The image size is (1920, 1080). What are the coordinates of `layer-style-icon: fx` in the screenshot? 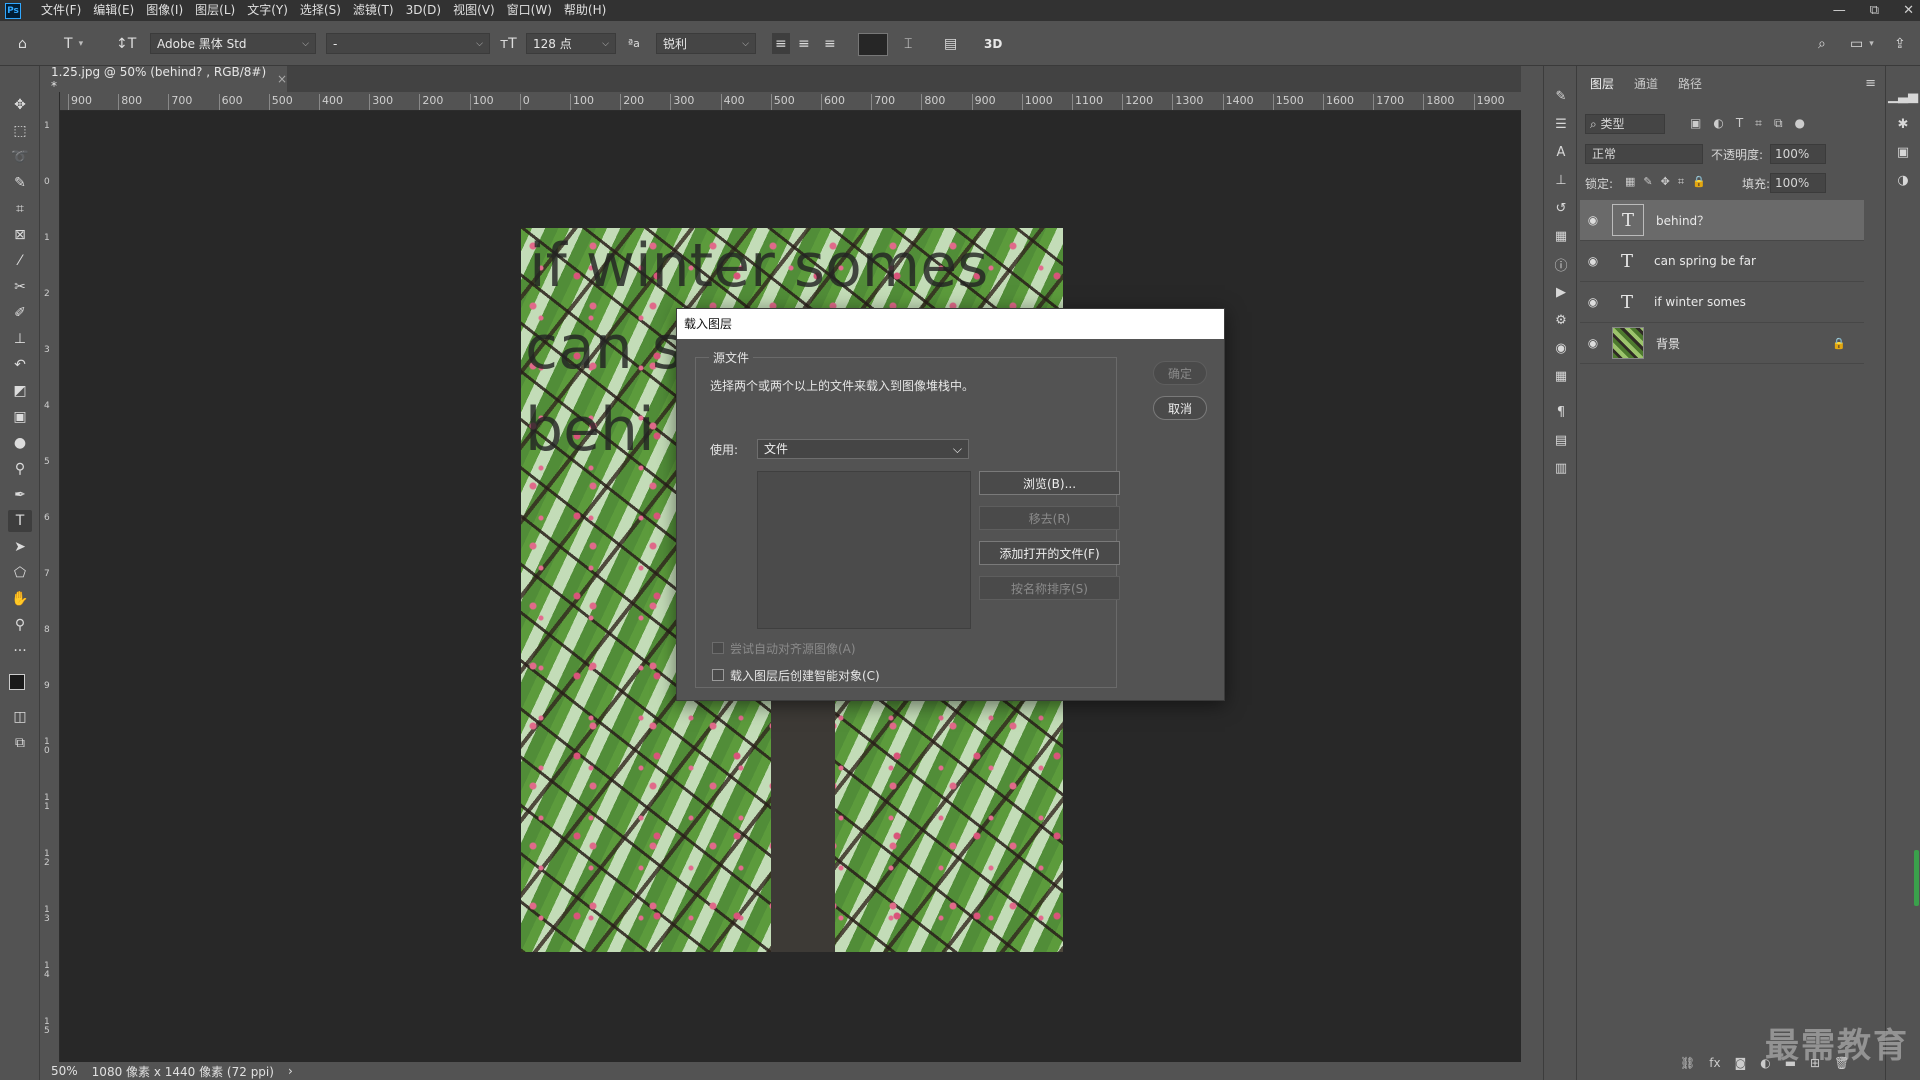 It's located at (1714, 1063).